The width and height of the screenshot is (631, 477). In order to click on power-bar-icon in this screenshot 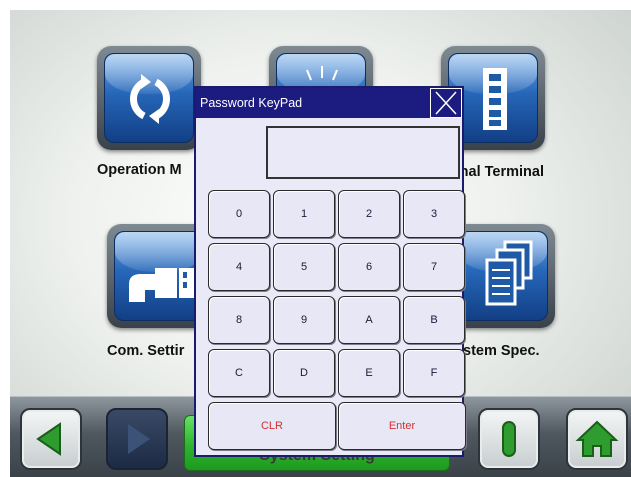, I will do `click(509, 439)`.